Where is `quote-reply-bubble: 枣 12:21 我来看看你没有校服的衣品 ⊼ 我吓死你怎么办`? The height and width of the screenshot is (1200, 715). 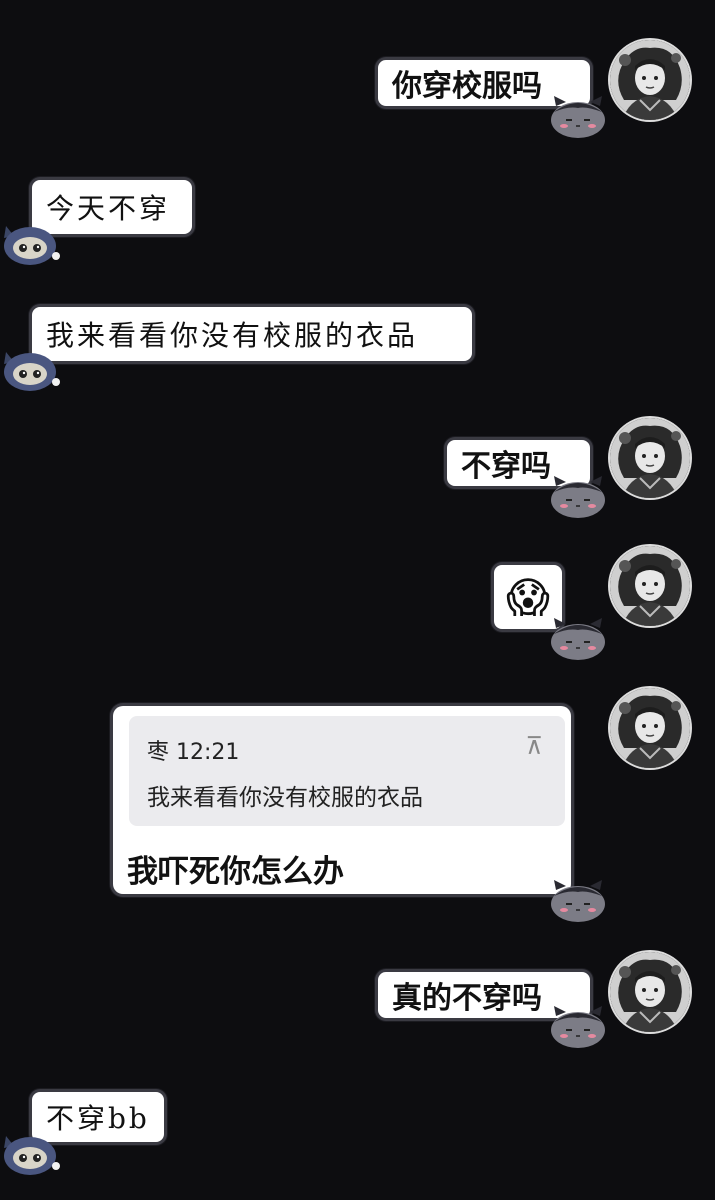 quote-reply-bubble: 枣 12:21 我来看看你没有校服的衣品 ⊼ 我吓死你怎么办 is located at coordinates (342, 800).